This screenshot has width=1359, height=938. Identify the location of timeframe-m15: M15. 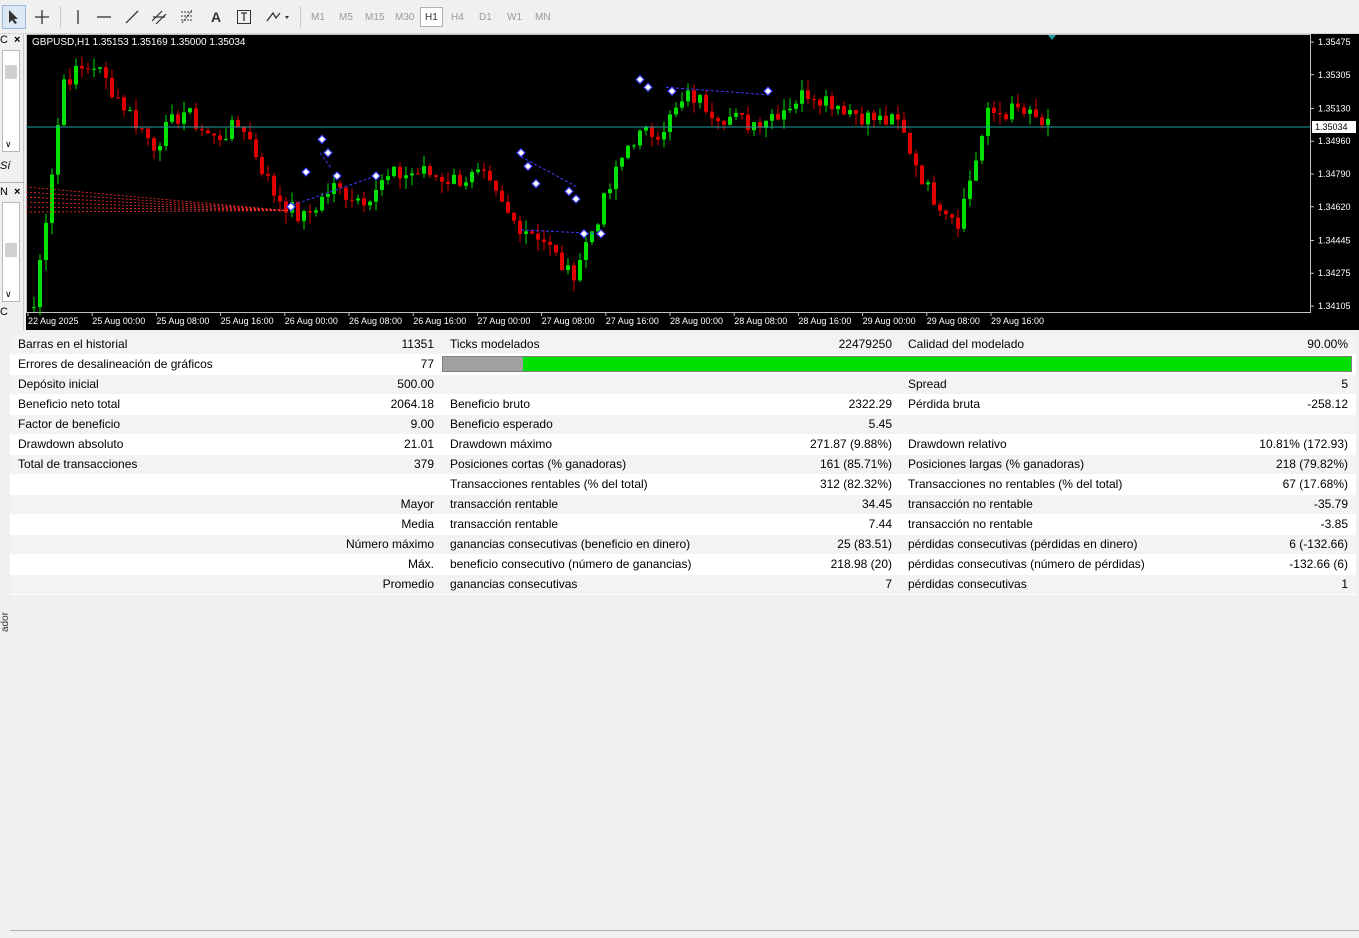
(374, 17).